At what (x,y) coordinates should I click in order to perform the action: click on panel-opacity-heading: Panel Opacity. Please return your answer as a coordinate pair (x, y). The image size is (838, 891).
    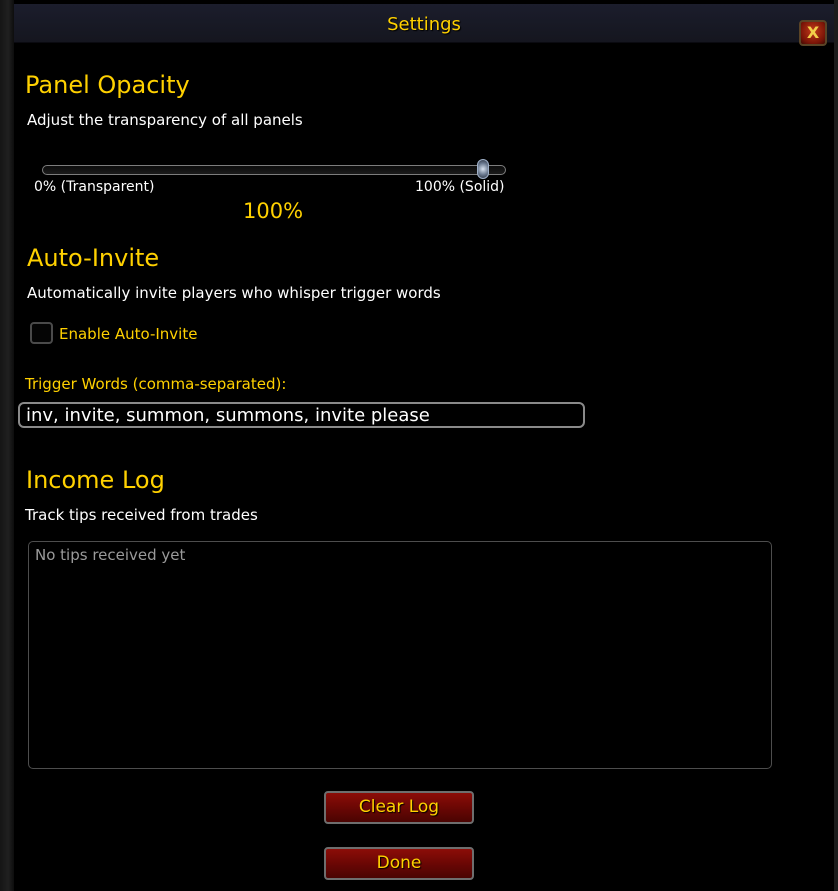
    Looking at the image, I should click on (107, 85).